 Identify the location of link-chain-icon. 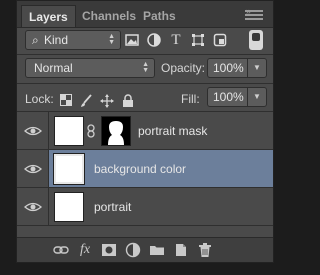
(91, 131).